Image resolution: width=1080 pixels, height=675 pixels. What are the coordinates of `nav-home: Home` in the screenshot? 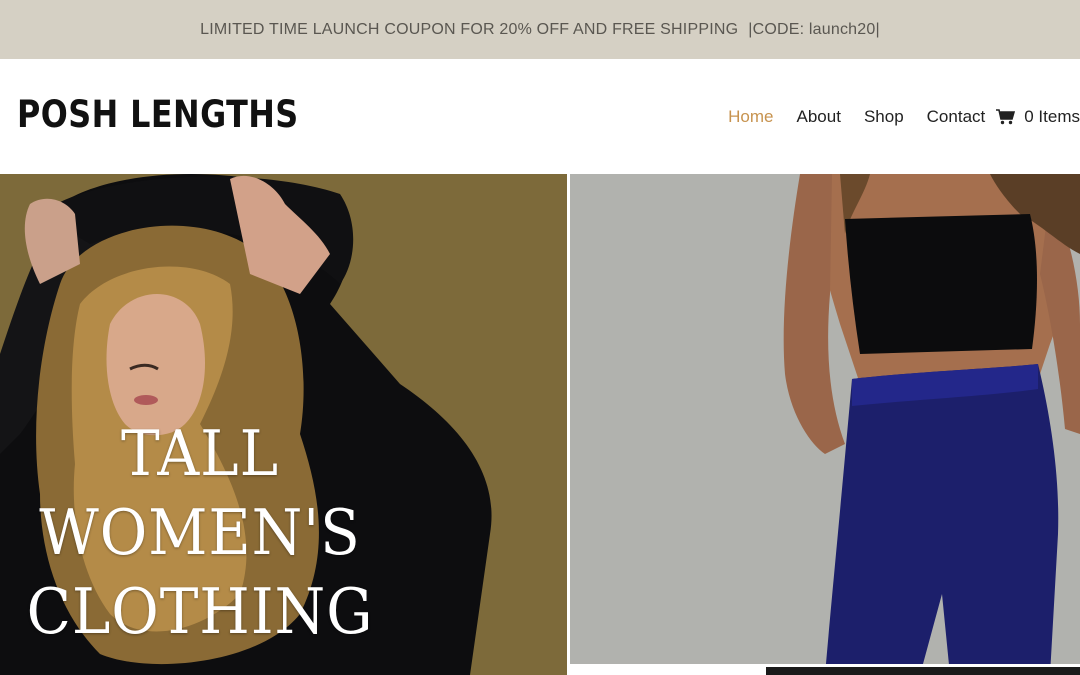 It's located at (750, 117).